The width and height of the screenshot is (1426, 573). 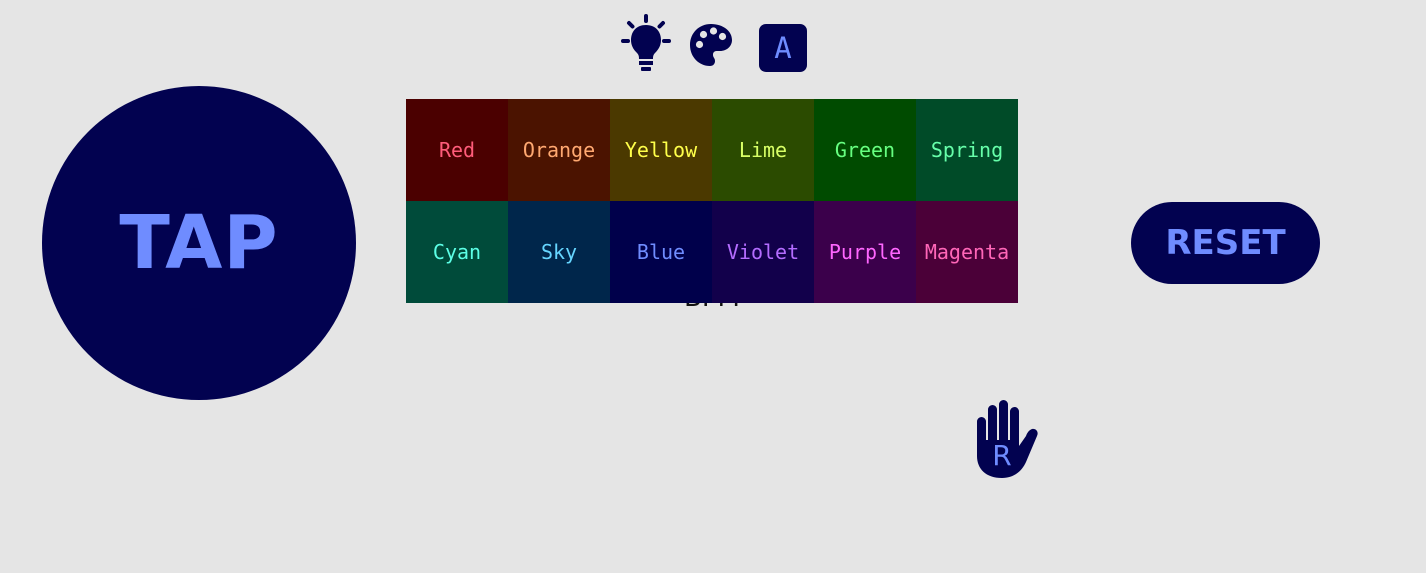 What do you see at coordinates (199, 243) in the screenshot?
I see `tap-button: TAP` at bounding box center [199, 243].